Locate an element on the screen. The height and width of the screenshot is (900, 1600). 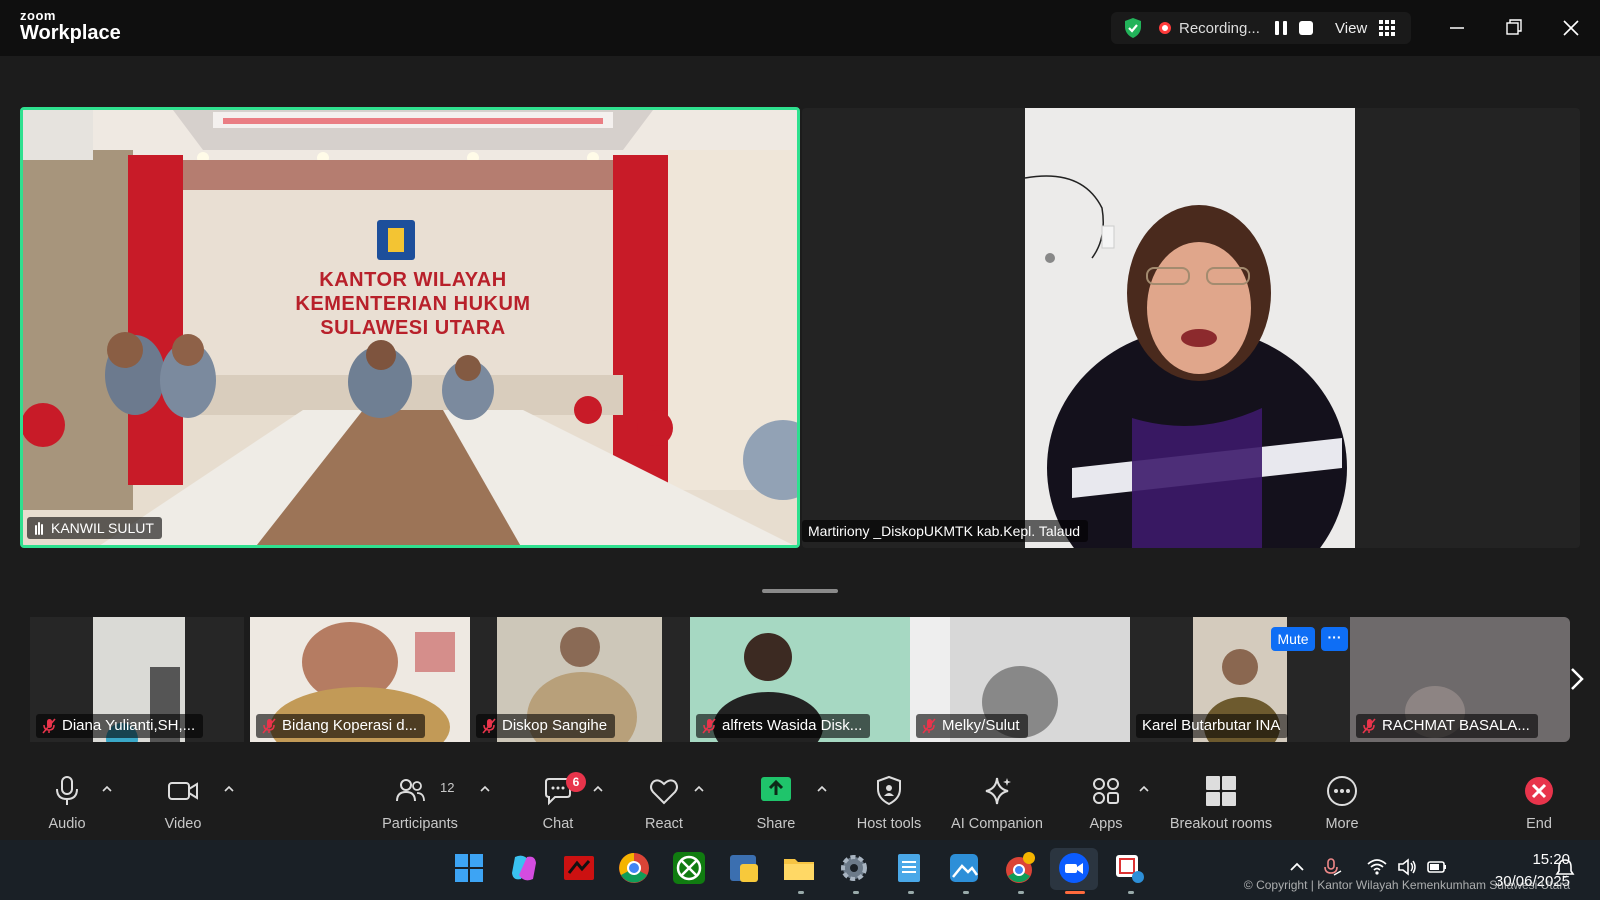
chrome-icon is located at coordinates (634, 868).